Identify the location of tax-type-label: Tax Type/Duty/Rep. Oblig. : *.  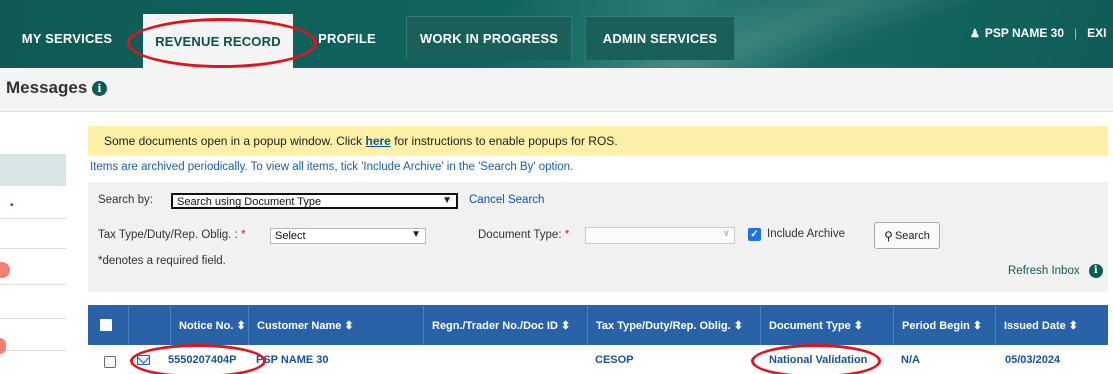
(171, 235).